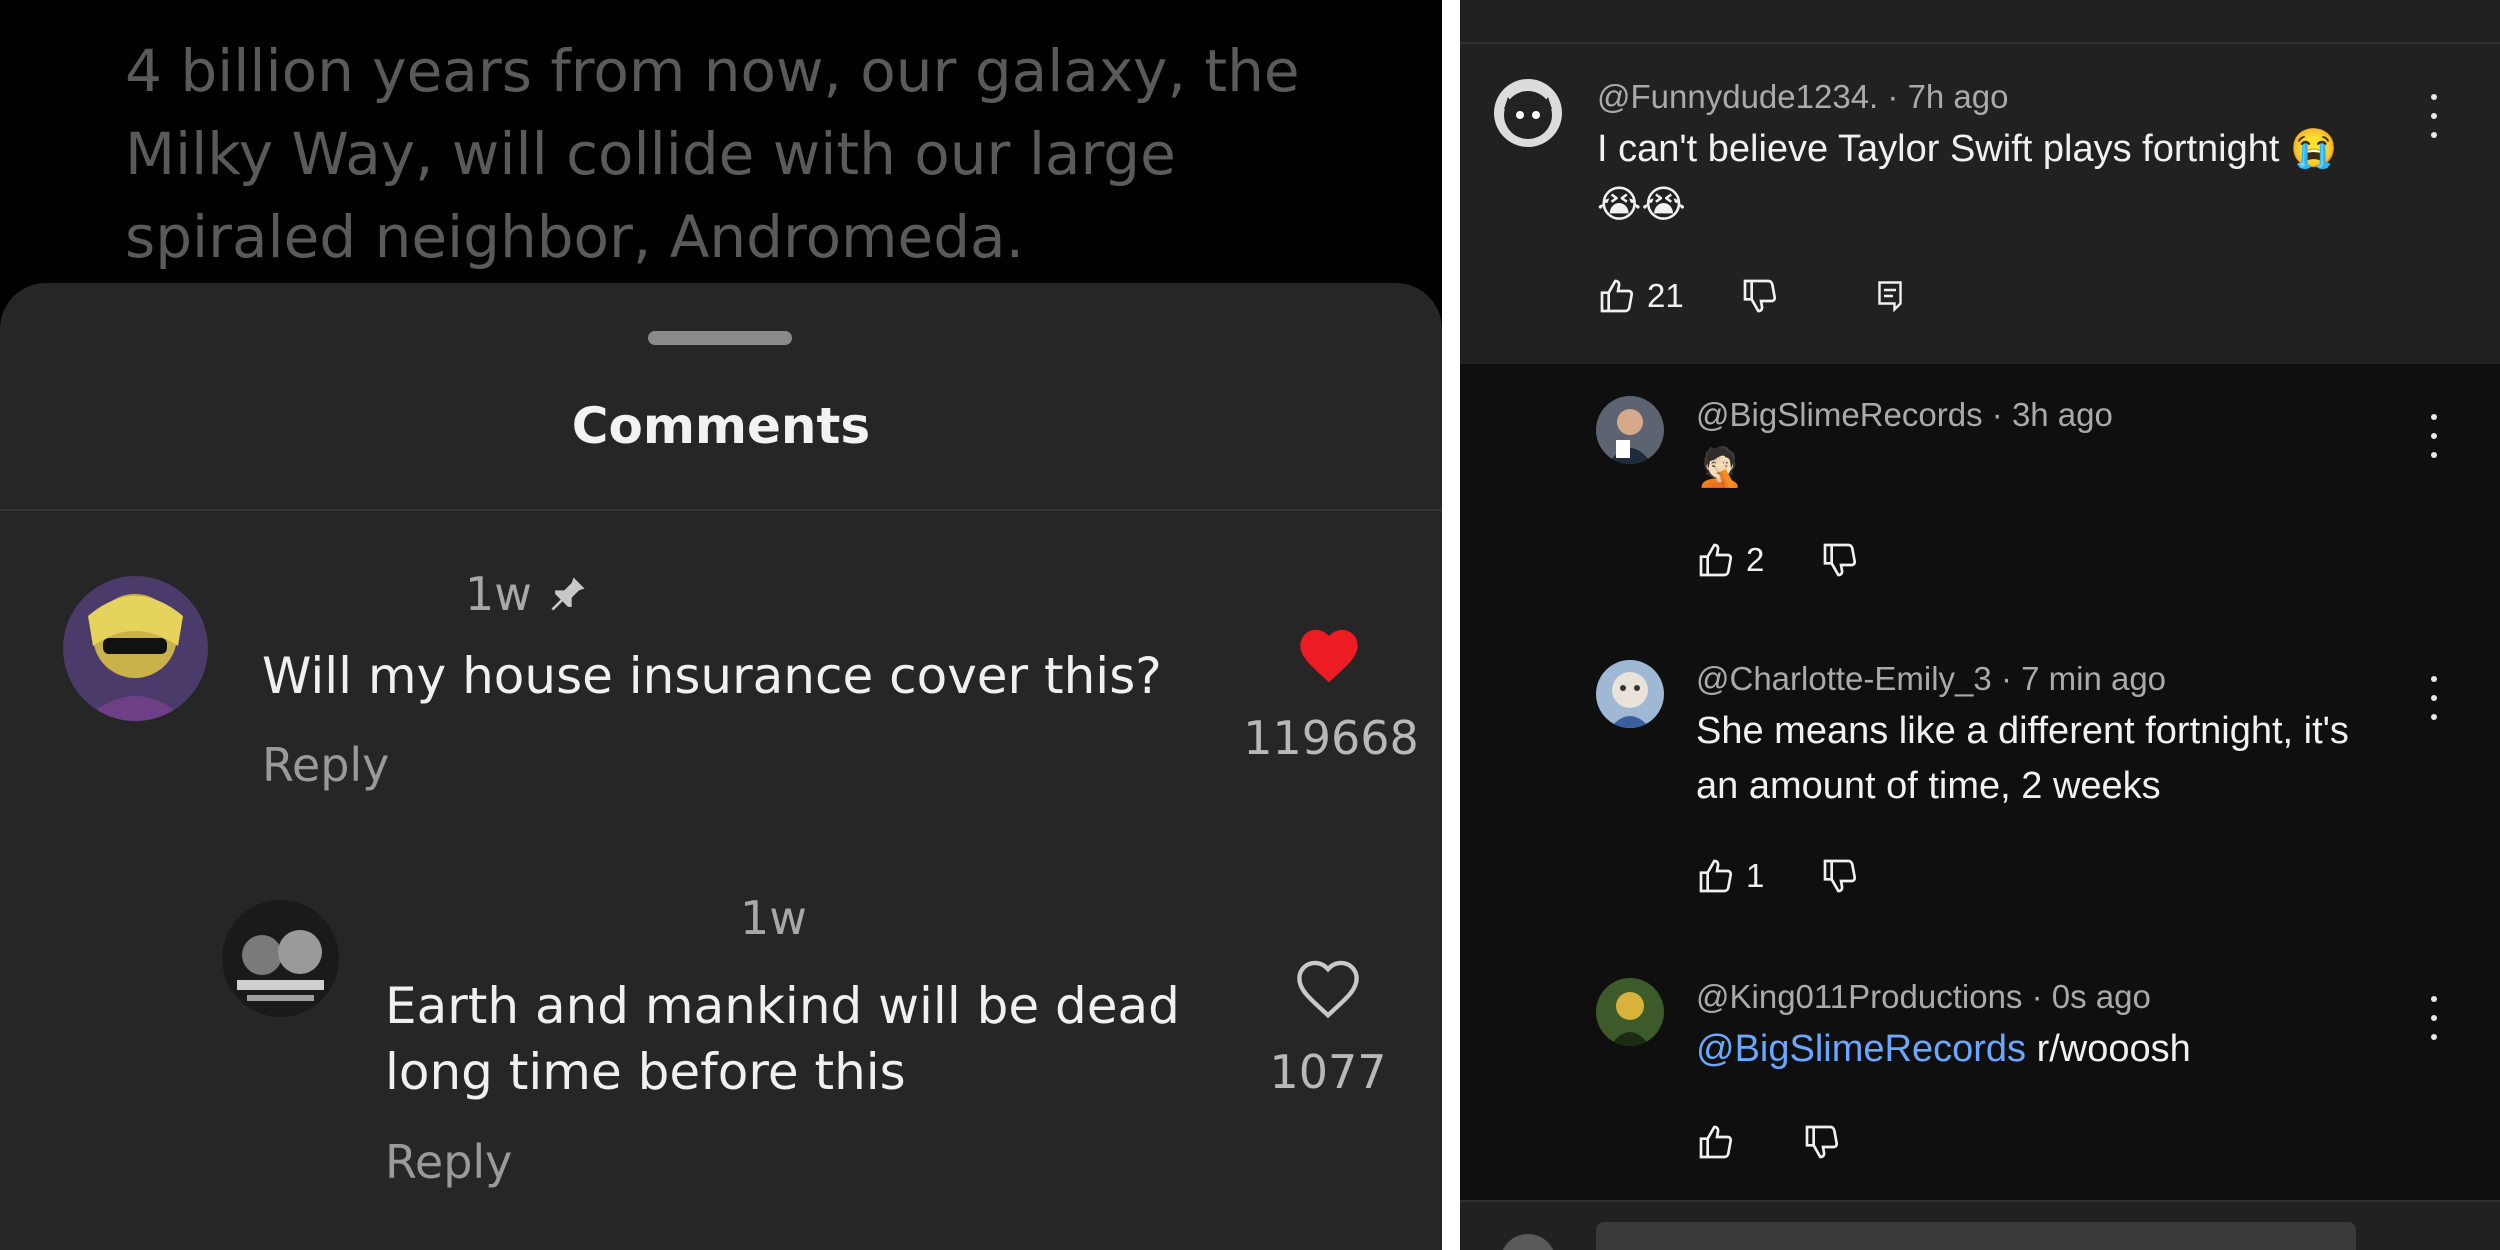 The image size is (2500, 1250). Describe the element at coordinates (2094, 678) in the screenshot. I see `comment-time: 7 min ago` at that location.